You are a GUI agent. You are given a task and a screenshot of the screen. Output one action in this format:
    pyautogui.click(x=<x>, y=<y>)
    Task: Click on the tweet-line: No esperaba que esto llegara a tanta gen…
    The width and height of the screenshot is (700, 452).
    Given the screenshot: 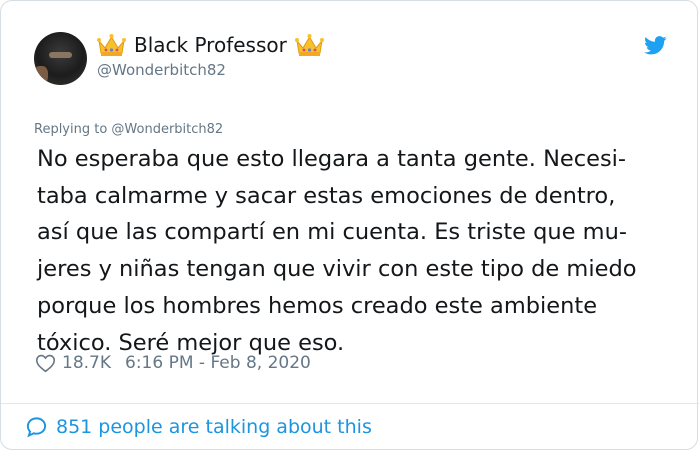 What is the action you would take?
    pyautogui.click(x=332, y=159)
    